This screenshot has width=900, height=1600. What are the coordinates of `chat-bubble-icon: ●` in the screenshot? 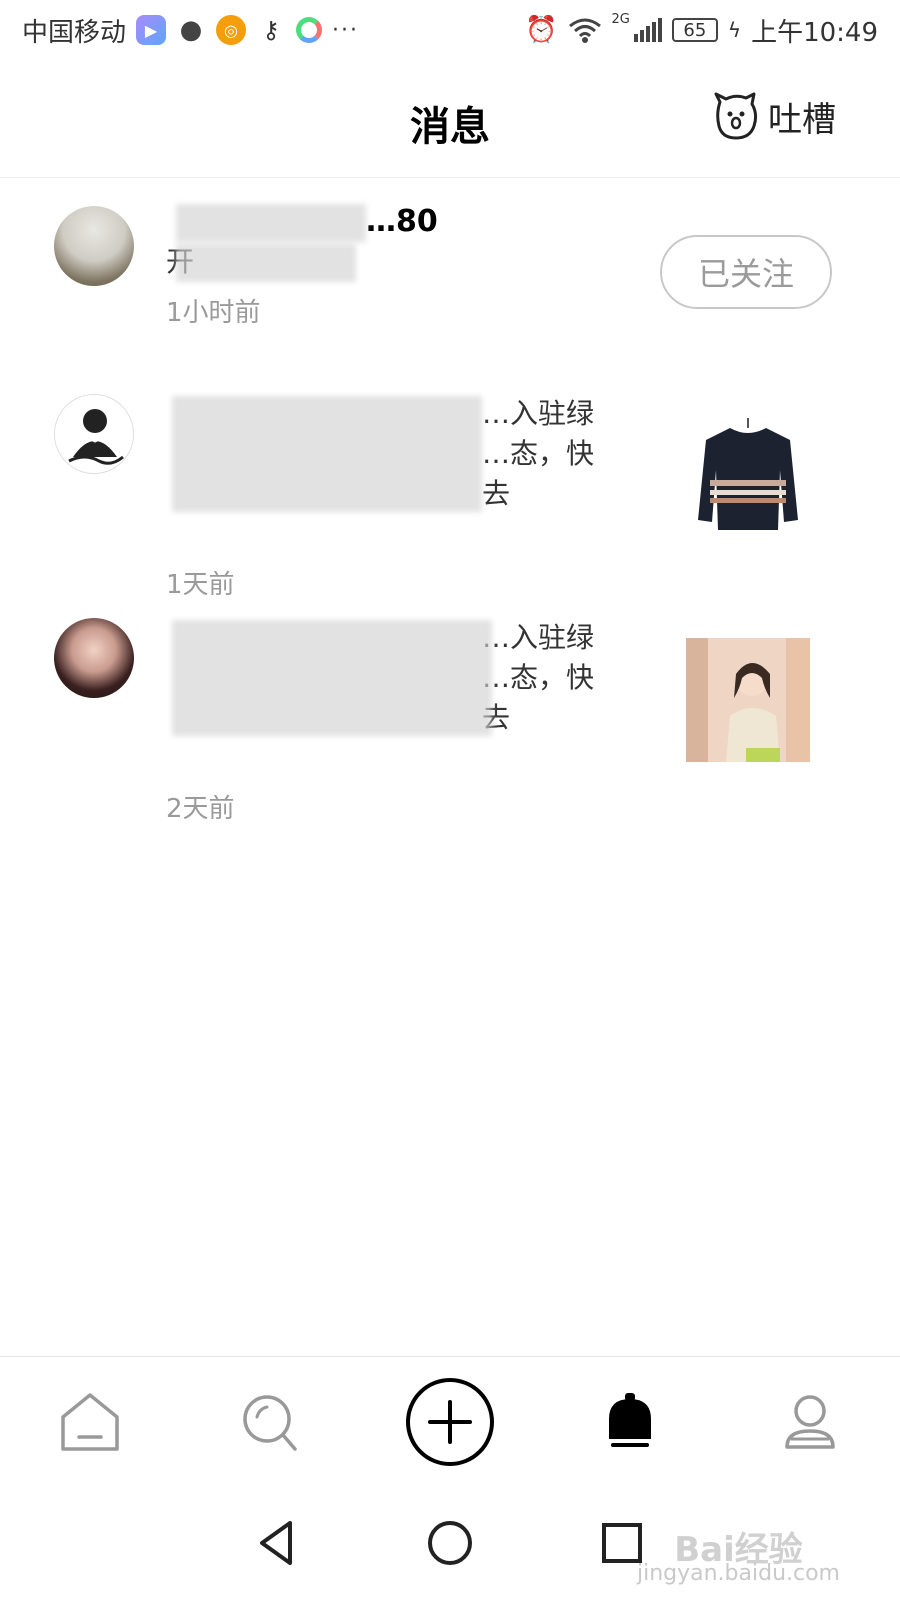 It's located at (191, 30).